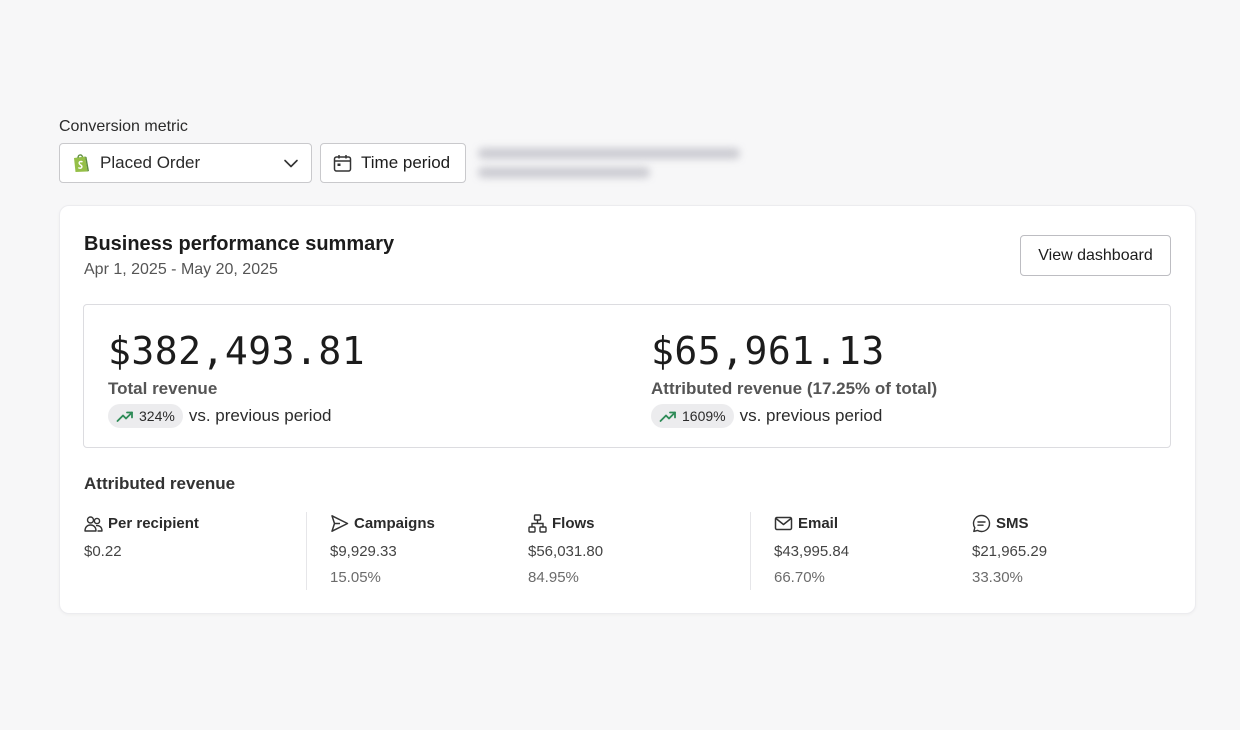 Image resolution: width=1240 pixels, height=730 pixels. Describe the element at coordinates (363, 551) in the screenshot. I see `campaigns-amount: $9,929.33` at that location.